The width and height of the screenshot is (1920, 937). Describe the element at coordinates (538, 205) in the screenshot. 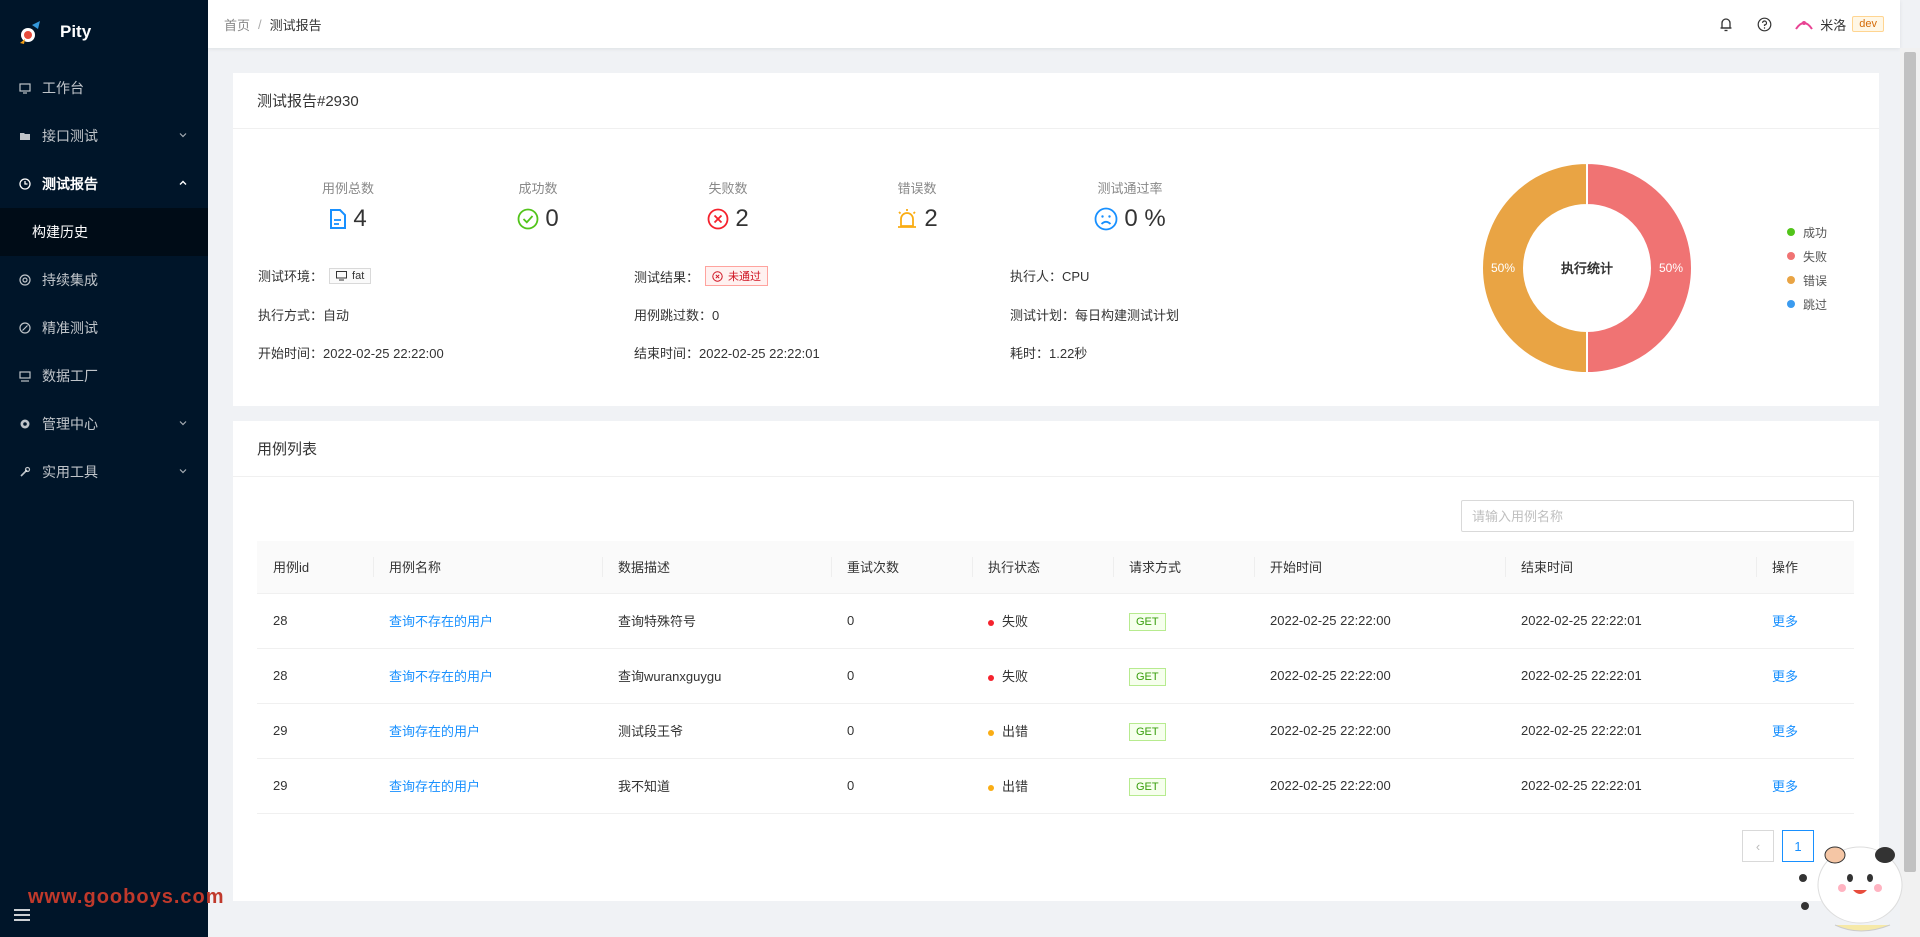

I see `stat-success: 成功数 0` at that location.